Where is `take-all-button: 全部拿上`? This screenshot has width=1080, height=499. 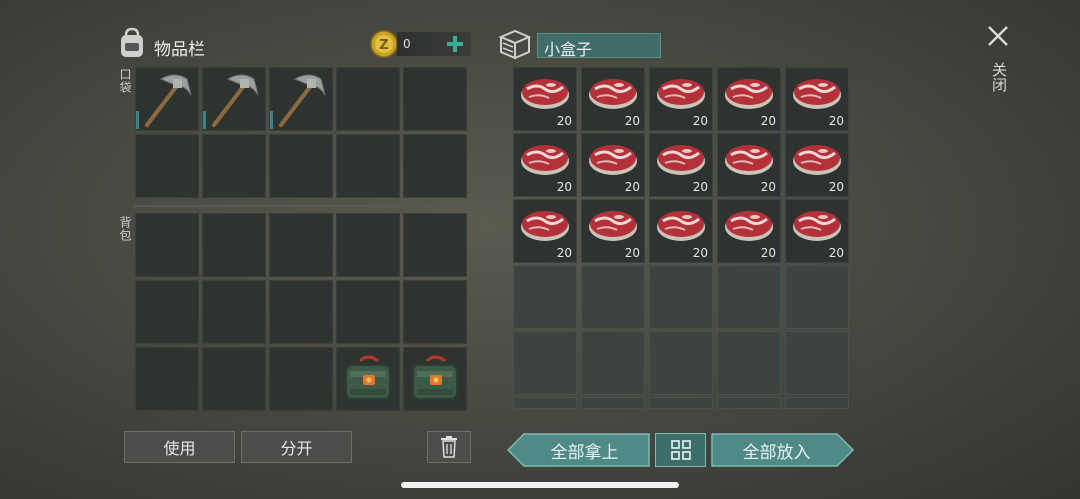 take-all-button: 全部拿上 is located at coordinates (578, 450).